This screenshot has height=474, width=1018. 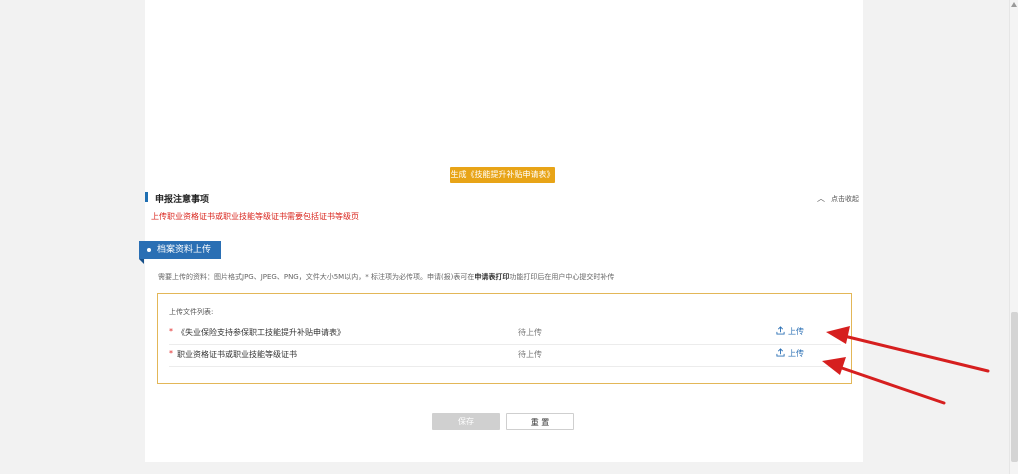 What do you see at coordinates (1014, 387) in the screenshot?
I see `scroll-thumb` at bounding box center [1014, 387].